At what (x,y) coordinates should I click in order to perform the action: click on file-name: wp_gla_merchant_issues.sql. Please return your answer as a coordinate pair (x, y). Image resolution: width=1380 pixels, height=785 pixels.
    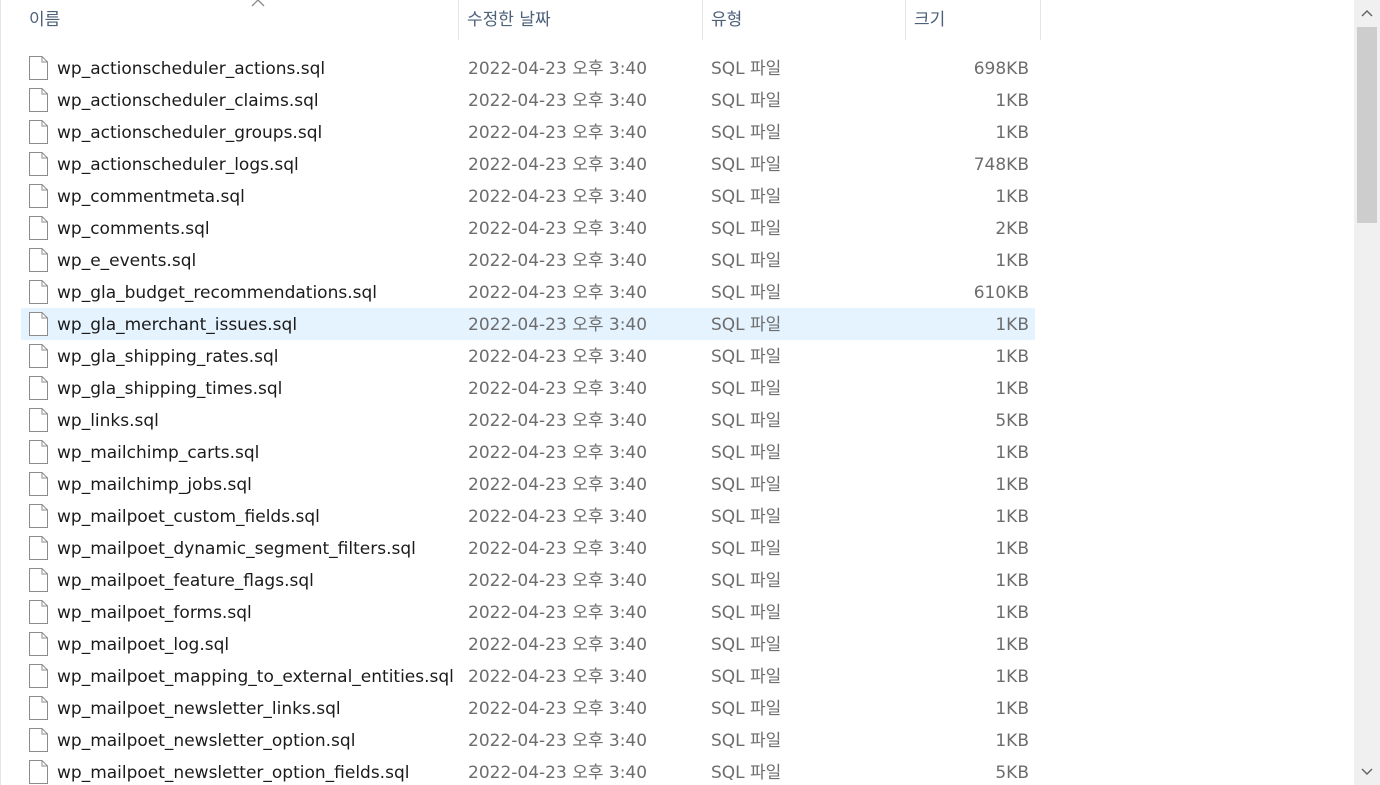
    Looking at the image, I should click on (177, 325).